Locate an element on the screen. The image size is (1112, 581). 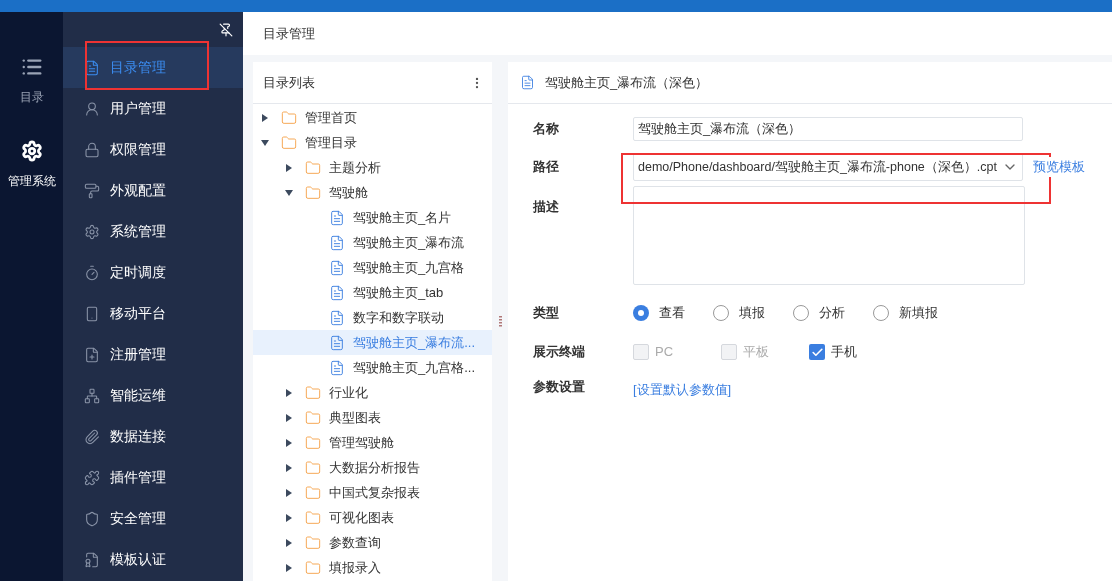
sidebar-item: 注册管理 is located at coordinates (153, 354).